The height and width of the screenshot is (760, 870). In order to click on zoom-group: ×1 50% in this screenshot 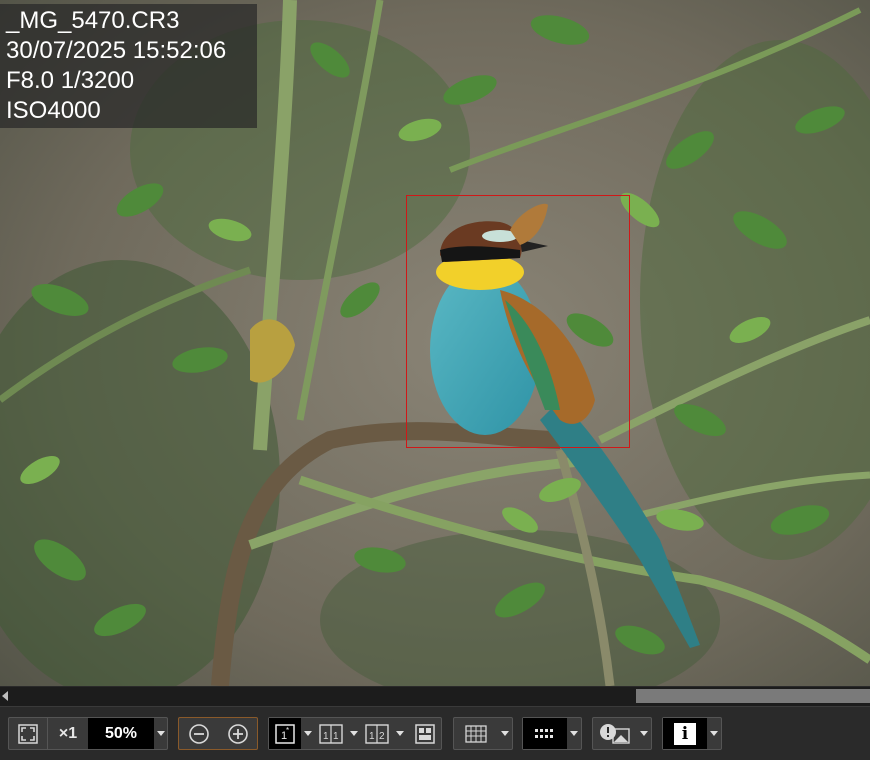, I will do `click(88, 733)`.